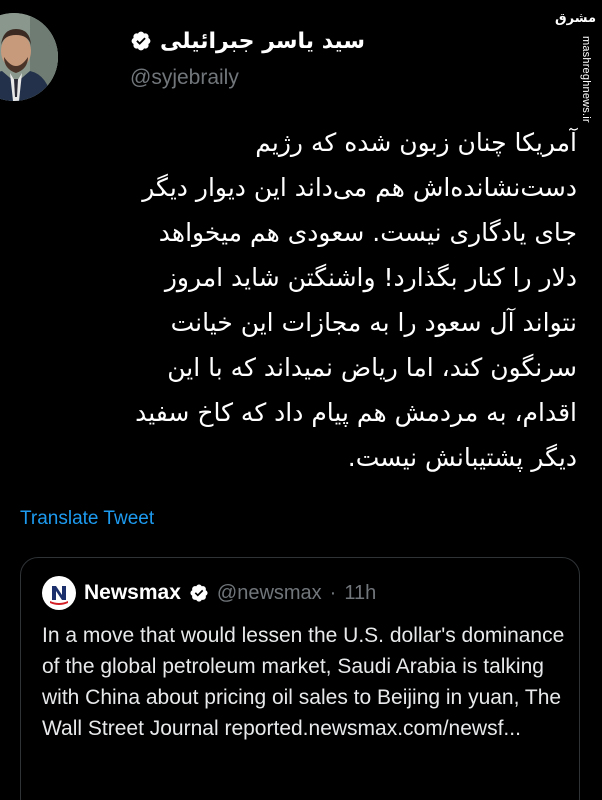  What do you see at coordinates (359, 187) in the screenshot?
I see `tweet-line: دست‌نشانده‌اش هم می‌داند این دیوار دیگر` at bounding box center [359, 187].